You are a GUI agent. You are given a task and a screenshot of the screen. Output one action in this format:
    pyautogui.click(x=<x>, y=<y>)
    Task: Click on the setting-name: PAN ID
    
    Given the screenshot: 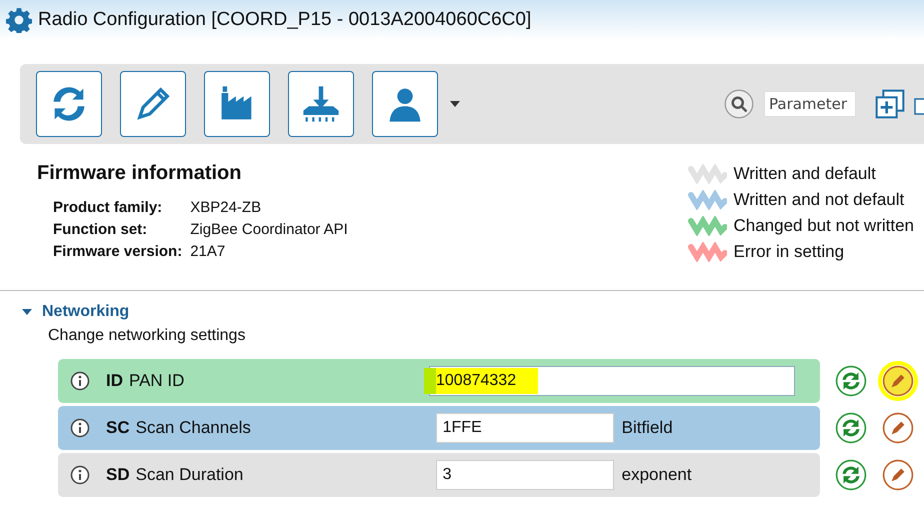 What is the action you would take?
    pyautogui.click(x=157, y=381)
    